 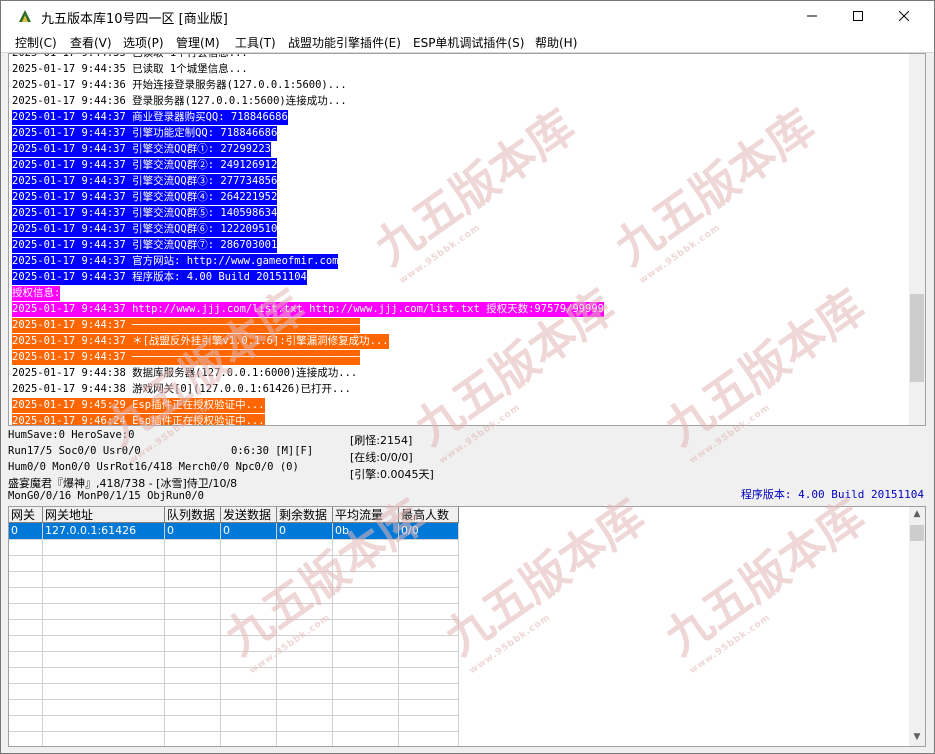 What do you see at coordinates (71, 435) in the screenshot?
I see `status-save: HumSave:0 HeroSave:0` at bounding box center [71, 435].